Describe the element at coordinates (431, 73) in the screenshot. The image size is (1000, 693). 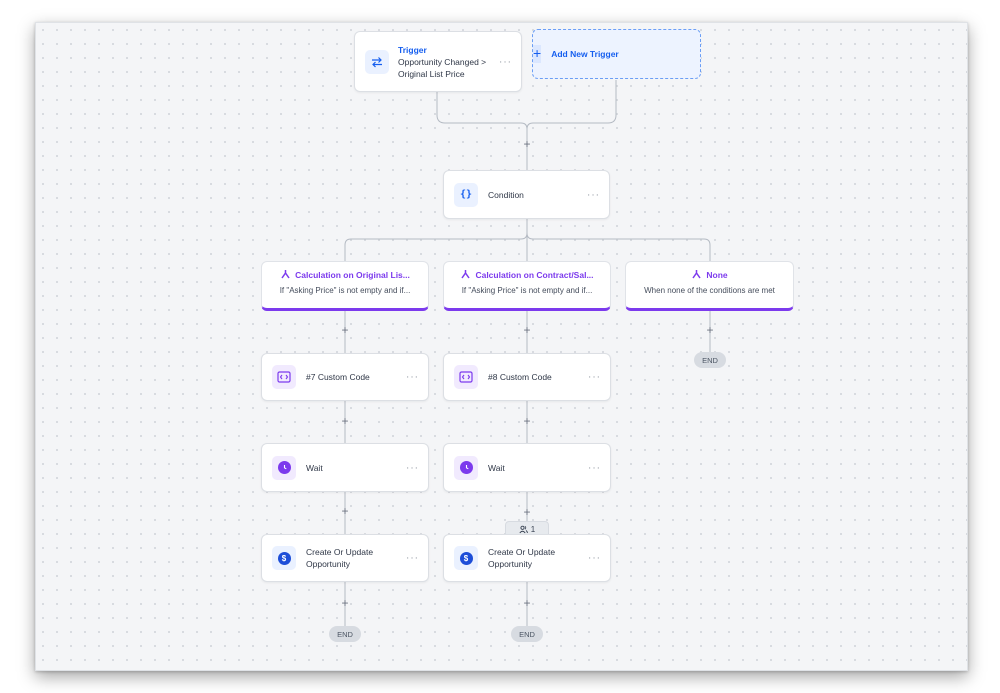
I see `trigger-subtitle-line2: Original List Price` at that location.